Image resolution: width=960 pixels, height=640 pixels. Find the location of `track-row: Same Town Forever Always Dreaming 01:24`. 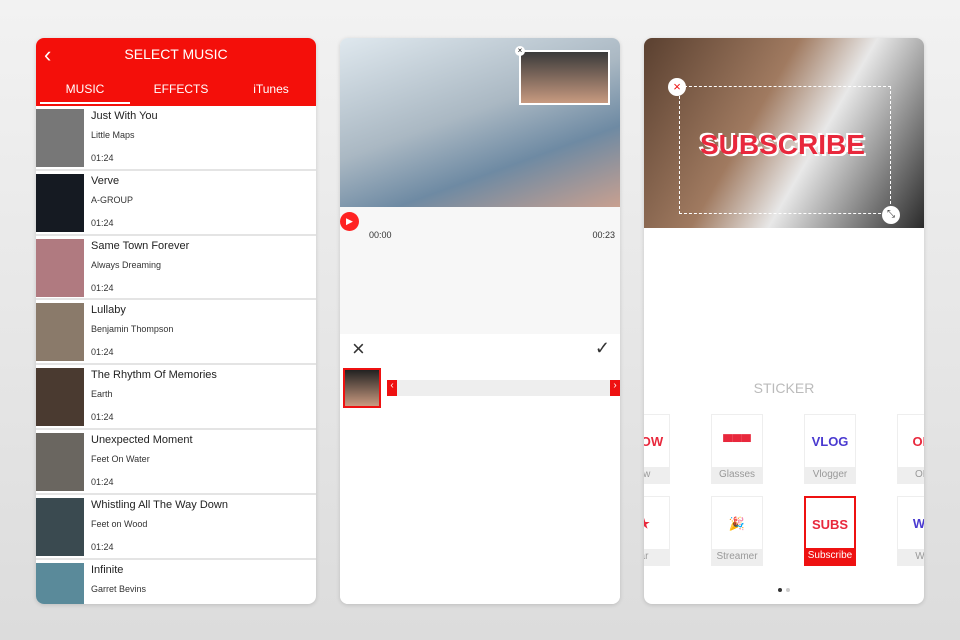

track-row: Same Town Forever Always Dreaming 01:24 is located at coordinates (176, 268).